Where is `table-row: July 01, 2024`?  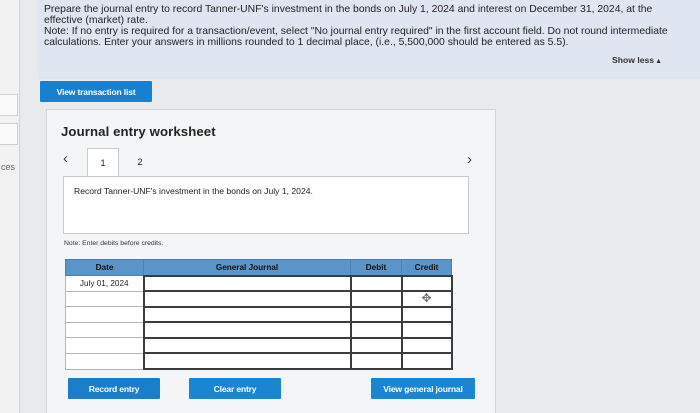 table-row: July 01, 2024 is located at coordinates (259, 283).